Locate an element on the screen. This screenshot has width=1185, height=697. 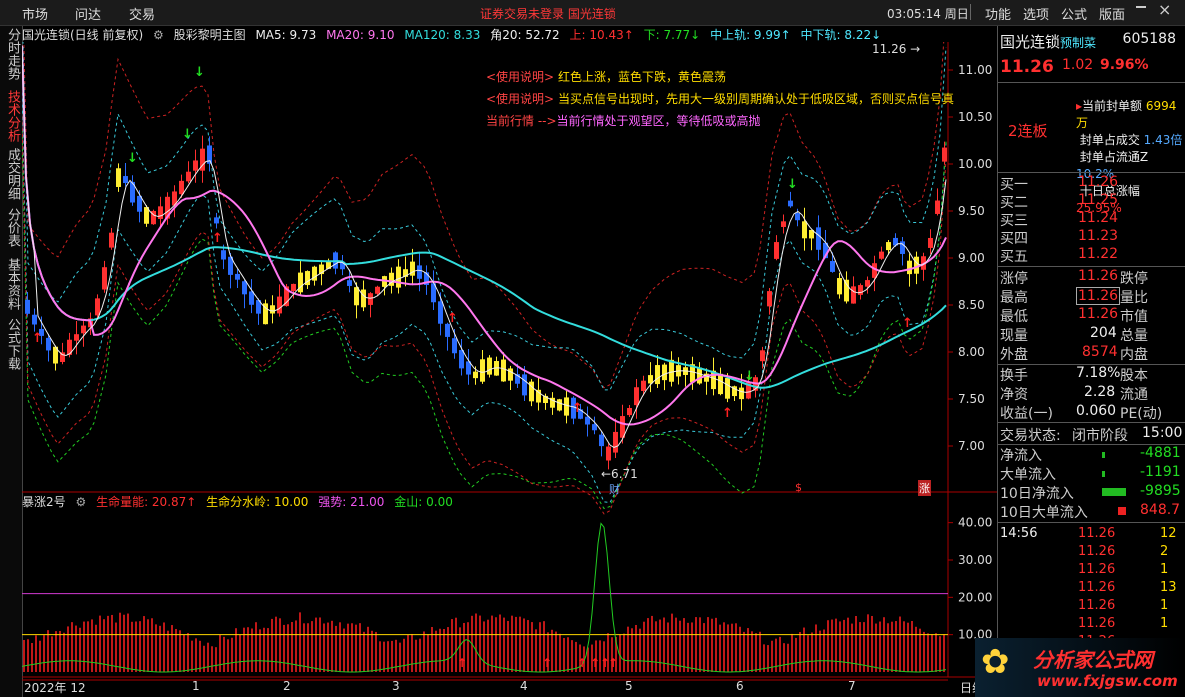
ma120-value: MA120: 8.33 is located at coordinates (442, 35).